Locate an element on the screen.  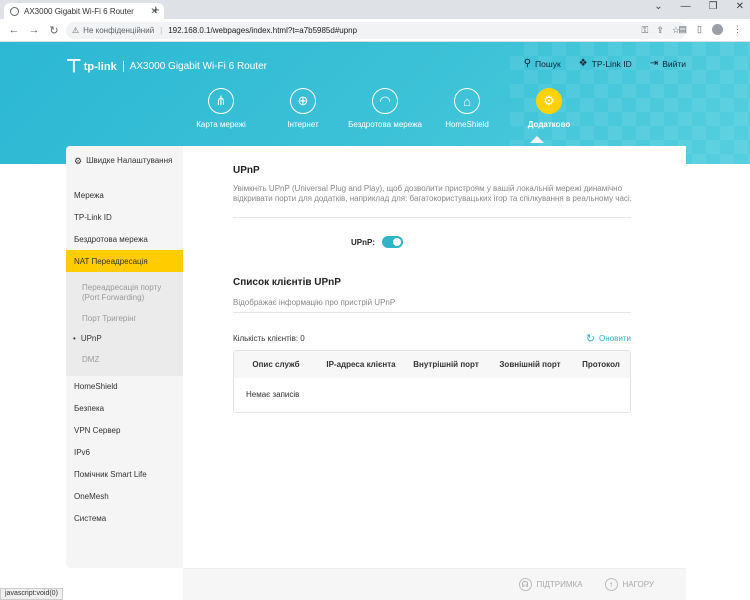
sidebar-item-vpn-server: VPN Сервер is located at coordinates (124, 431).